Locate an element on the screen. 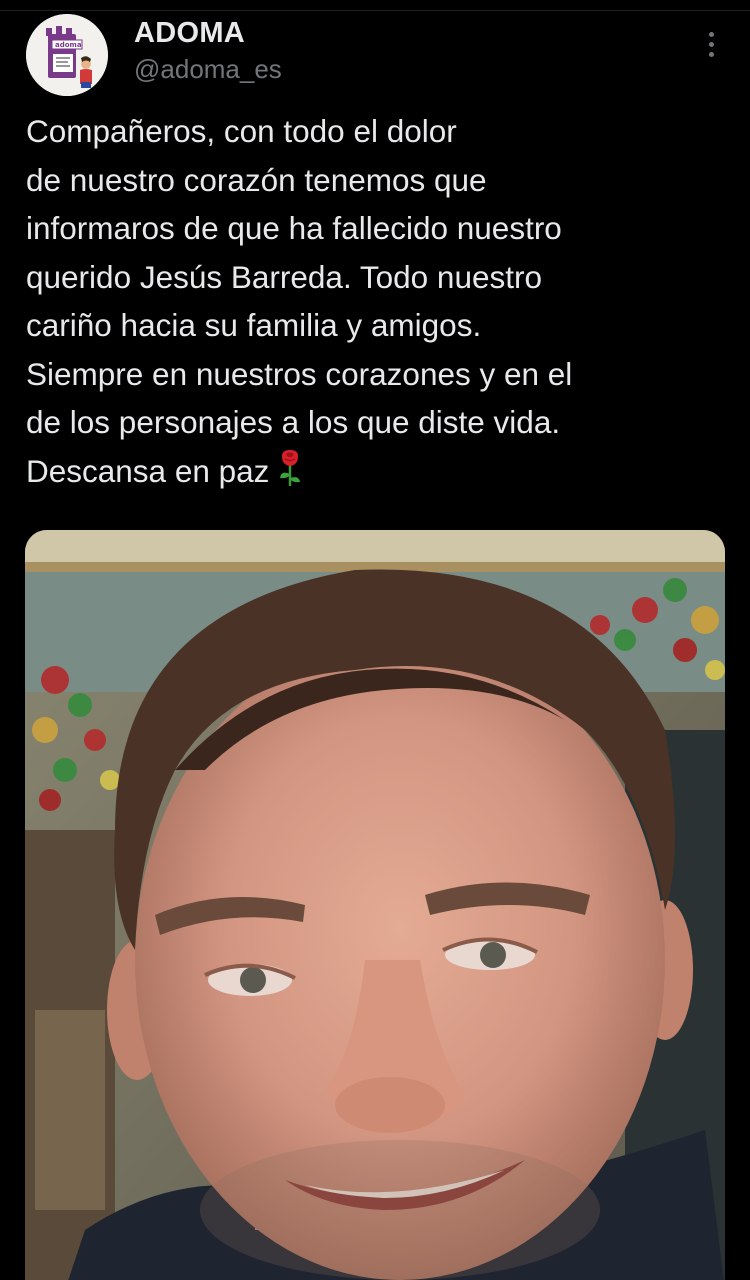 Image resolution: width=750 pixels, height=1280 pixels. tweet-text-line: de los personajes a los que diste vida. is located at coordinates (293, 422).